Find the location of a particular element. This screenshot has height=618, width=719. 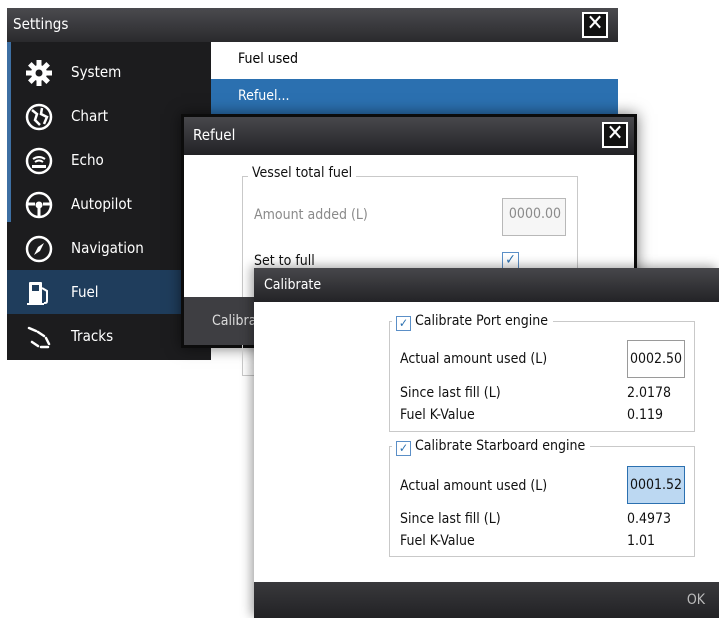

port-engine-group-header: ✓ Calibrate Port engine is located at coordinates (472, 322).